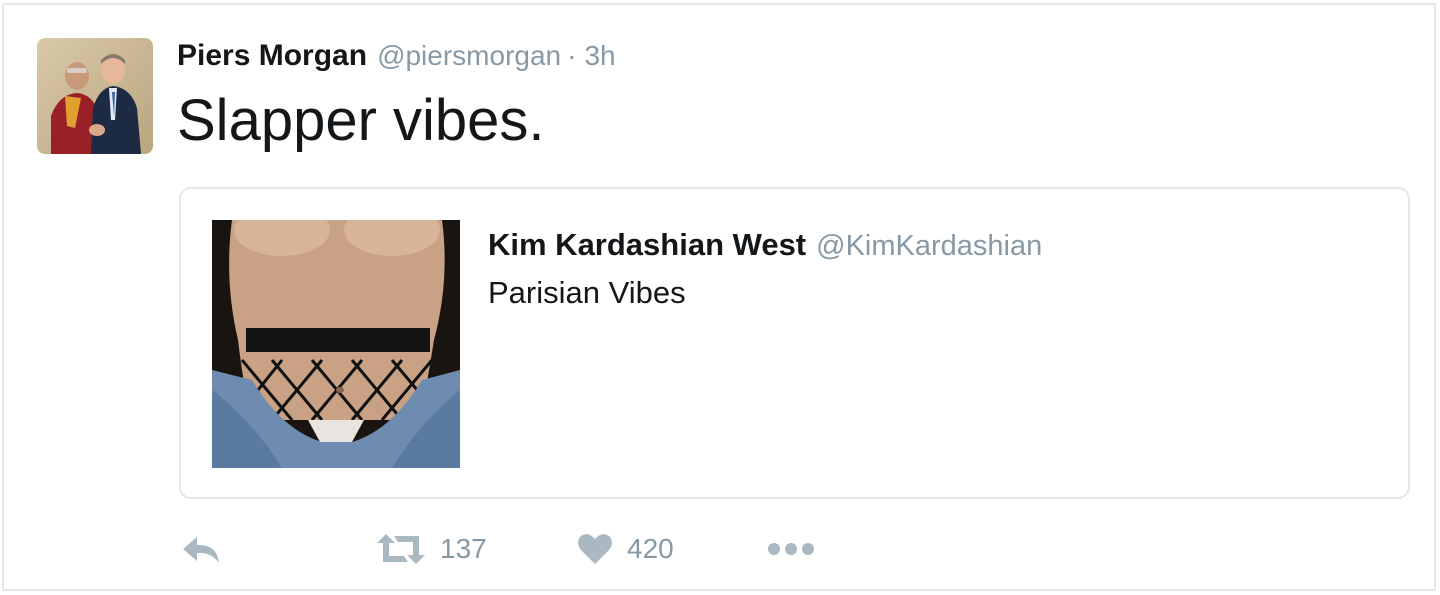 Image resolution: width=1440 pixels, height=595 pixels. I want to click on quoted-photo, so click(336, 344).